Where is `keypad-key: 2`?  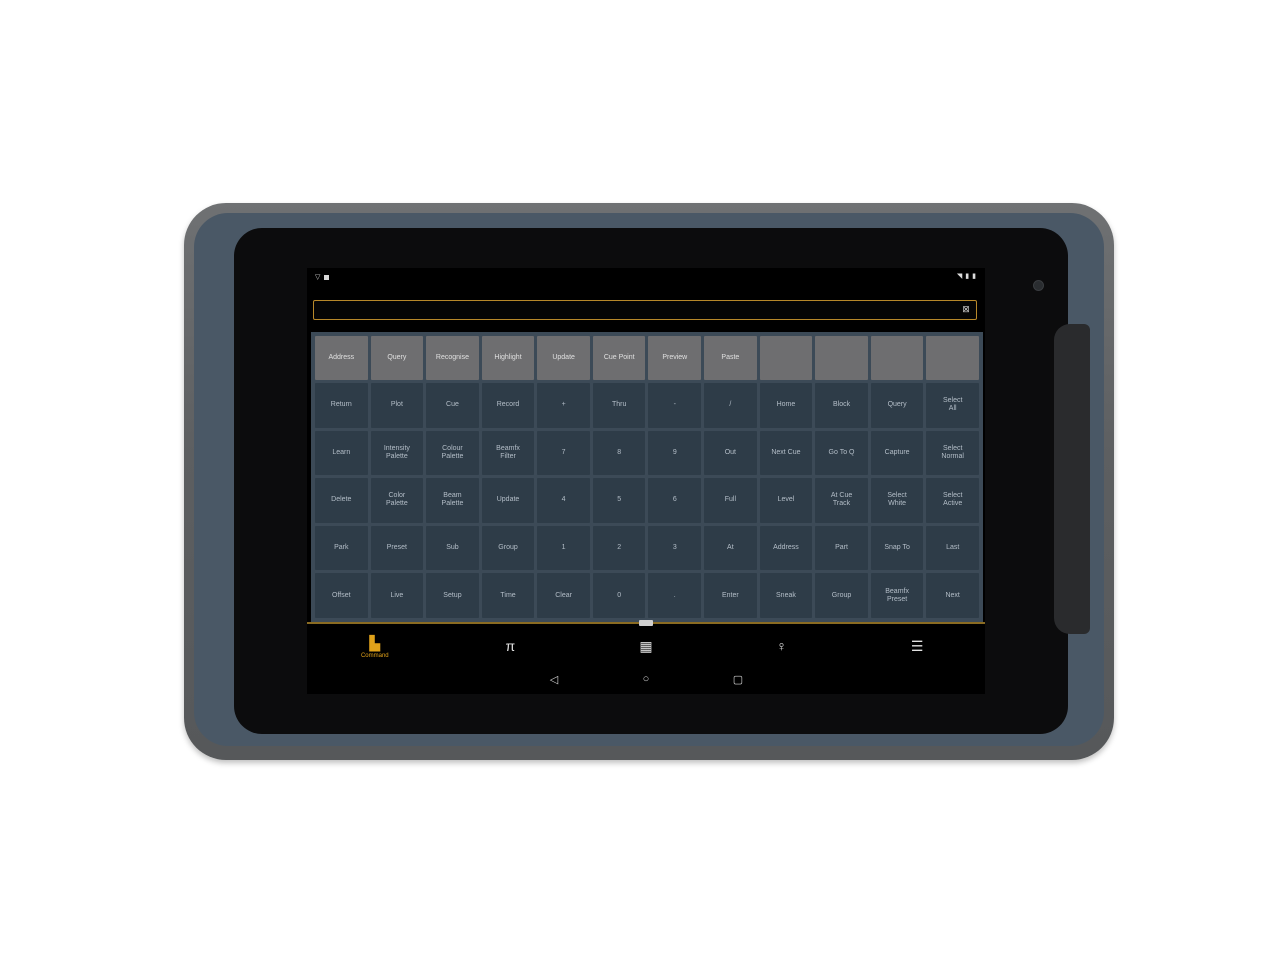
keypad-key: 2 is located at coordinates (619, 548).